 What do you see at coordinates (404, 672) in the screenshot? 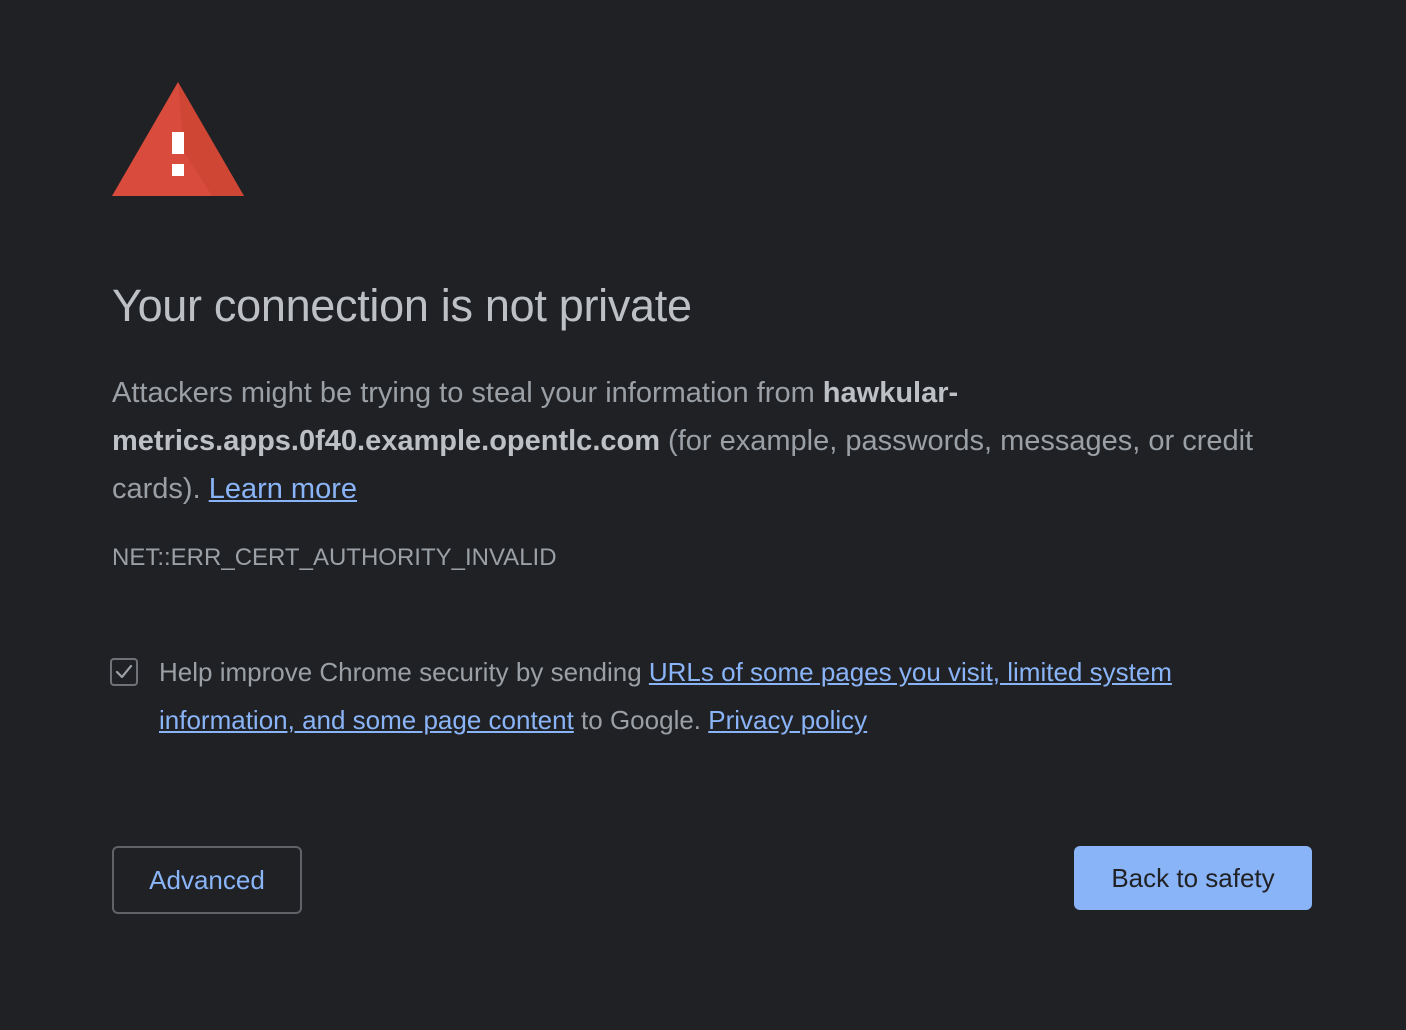
I see `optin-prefix: Help improve Chrome security by sending` at bounding box center [404, 672].